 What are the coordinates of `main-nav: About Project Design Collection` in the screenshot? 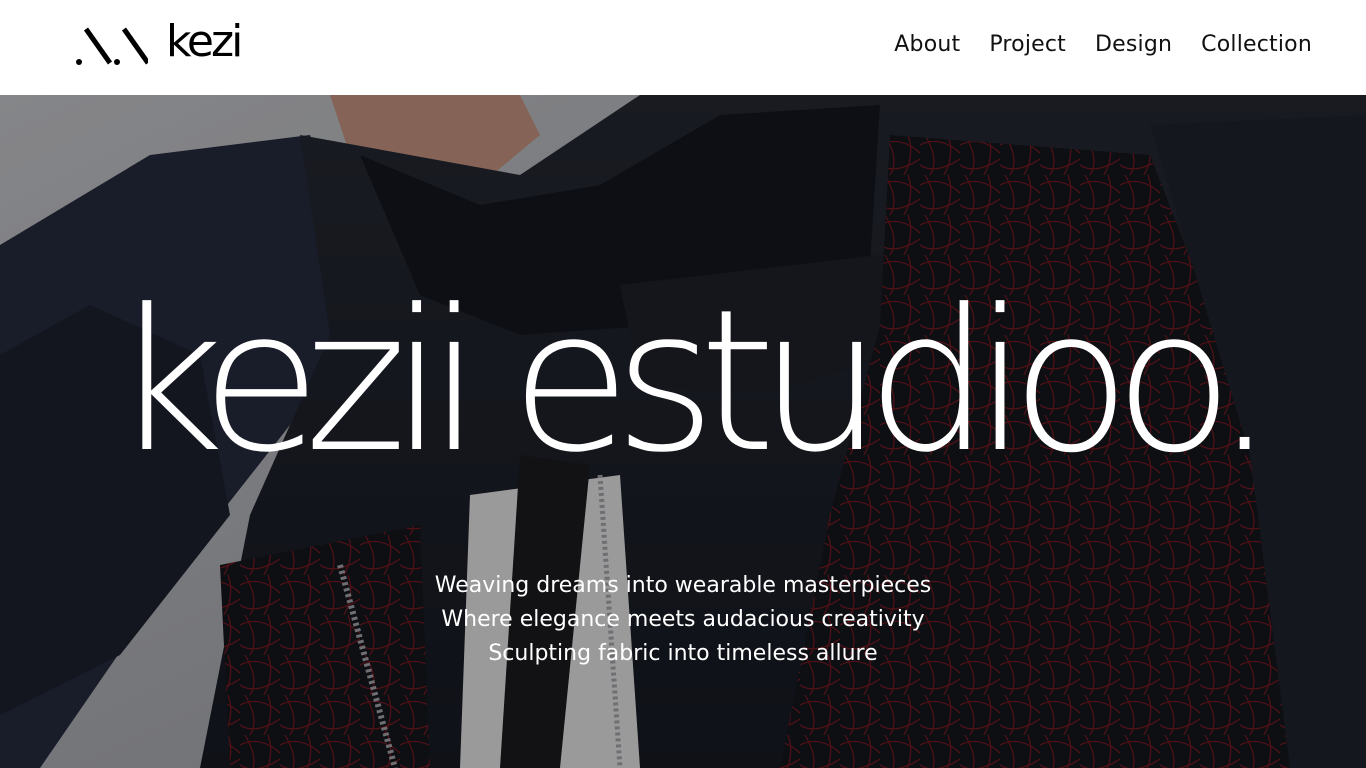 It's located at (1103, 45).